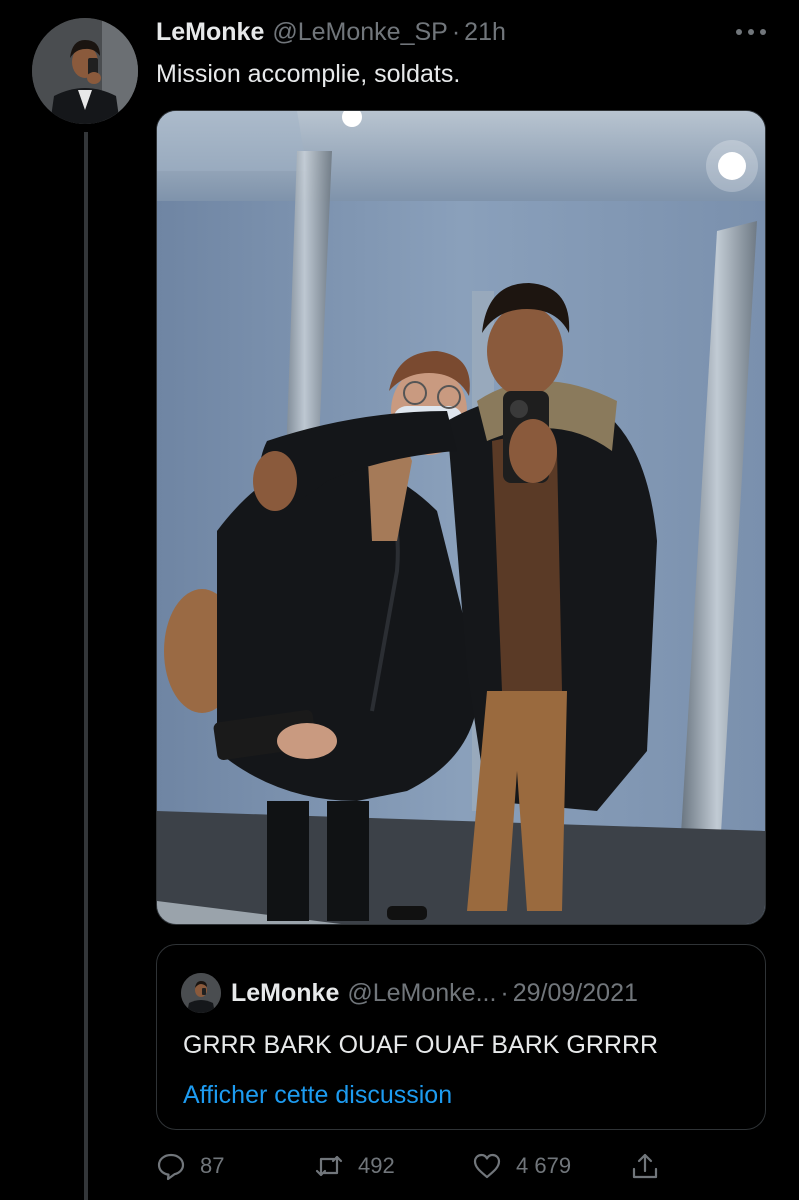 This screenshot has height=1200, width=799. What do you see at coordinates (329, 1166) in the screenshot?
I see `retweet-icon` at bounding box center [329, 1166].